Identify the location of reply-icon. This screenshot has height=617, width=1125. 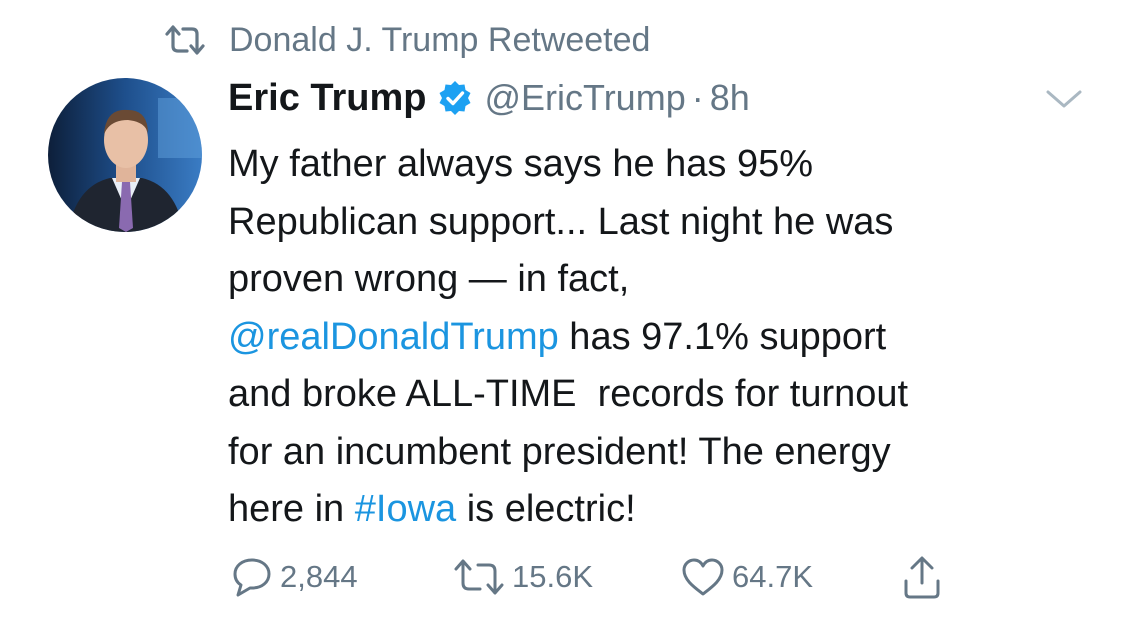
(252, 577).